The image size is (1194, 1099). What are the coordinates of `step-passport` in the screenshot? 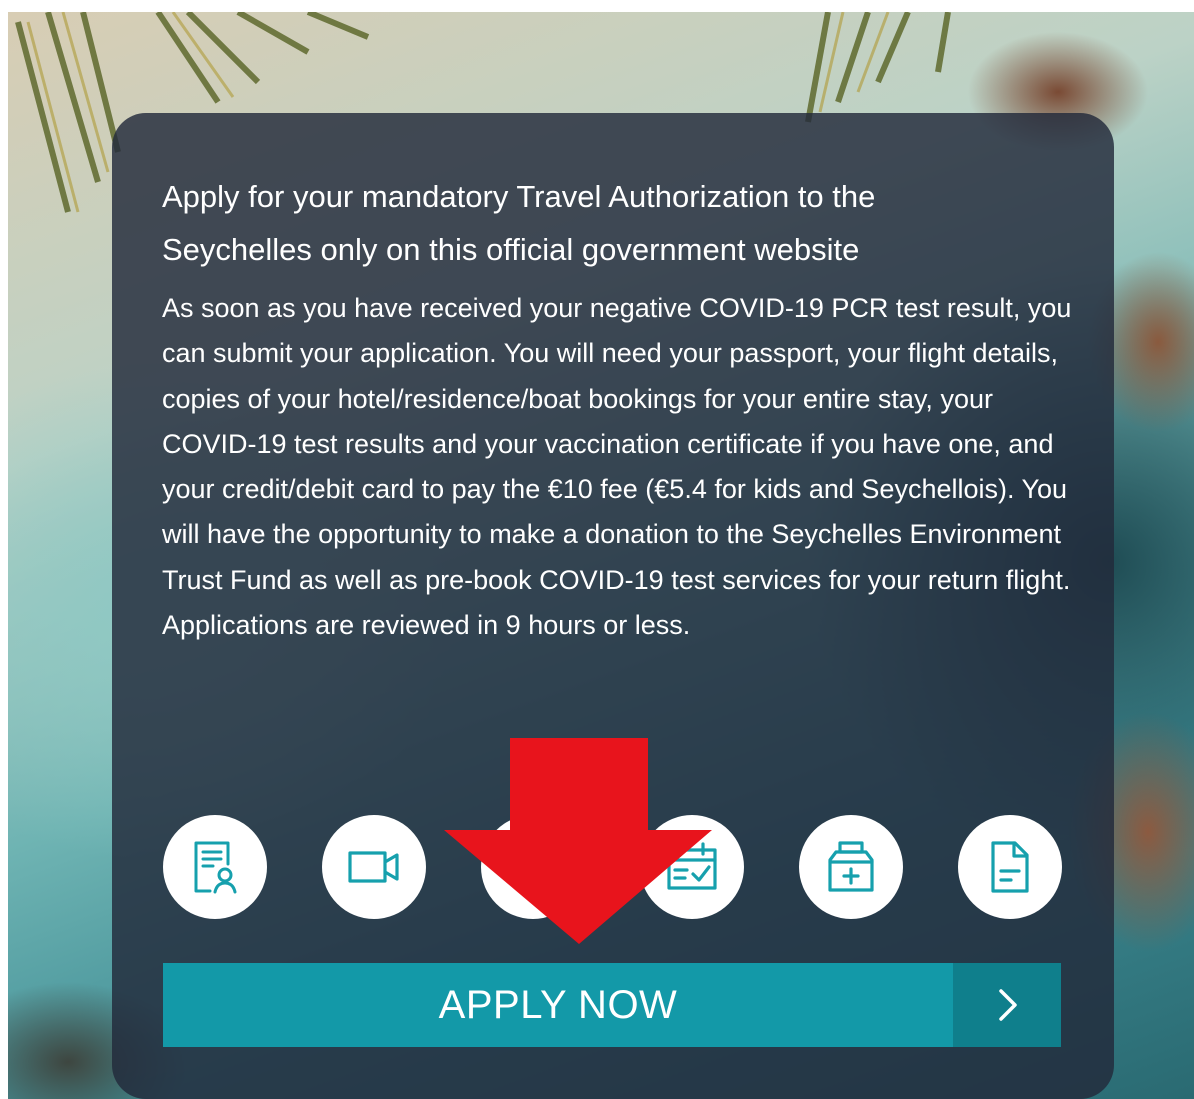 It's located at (215, 867).